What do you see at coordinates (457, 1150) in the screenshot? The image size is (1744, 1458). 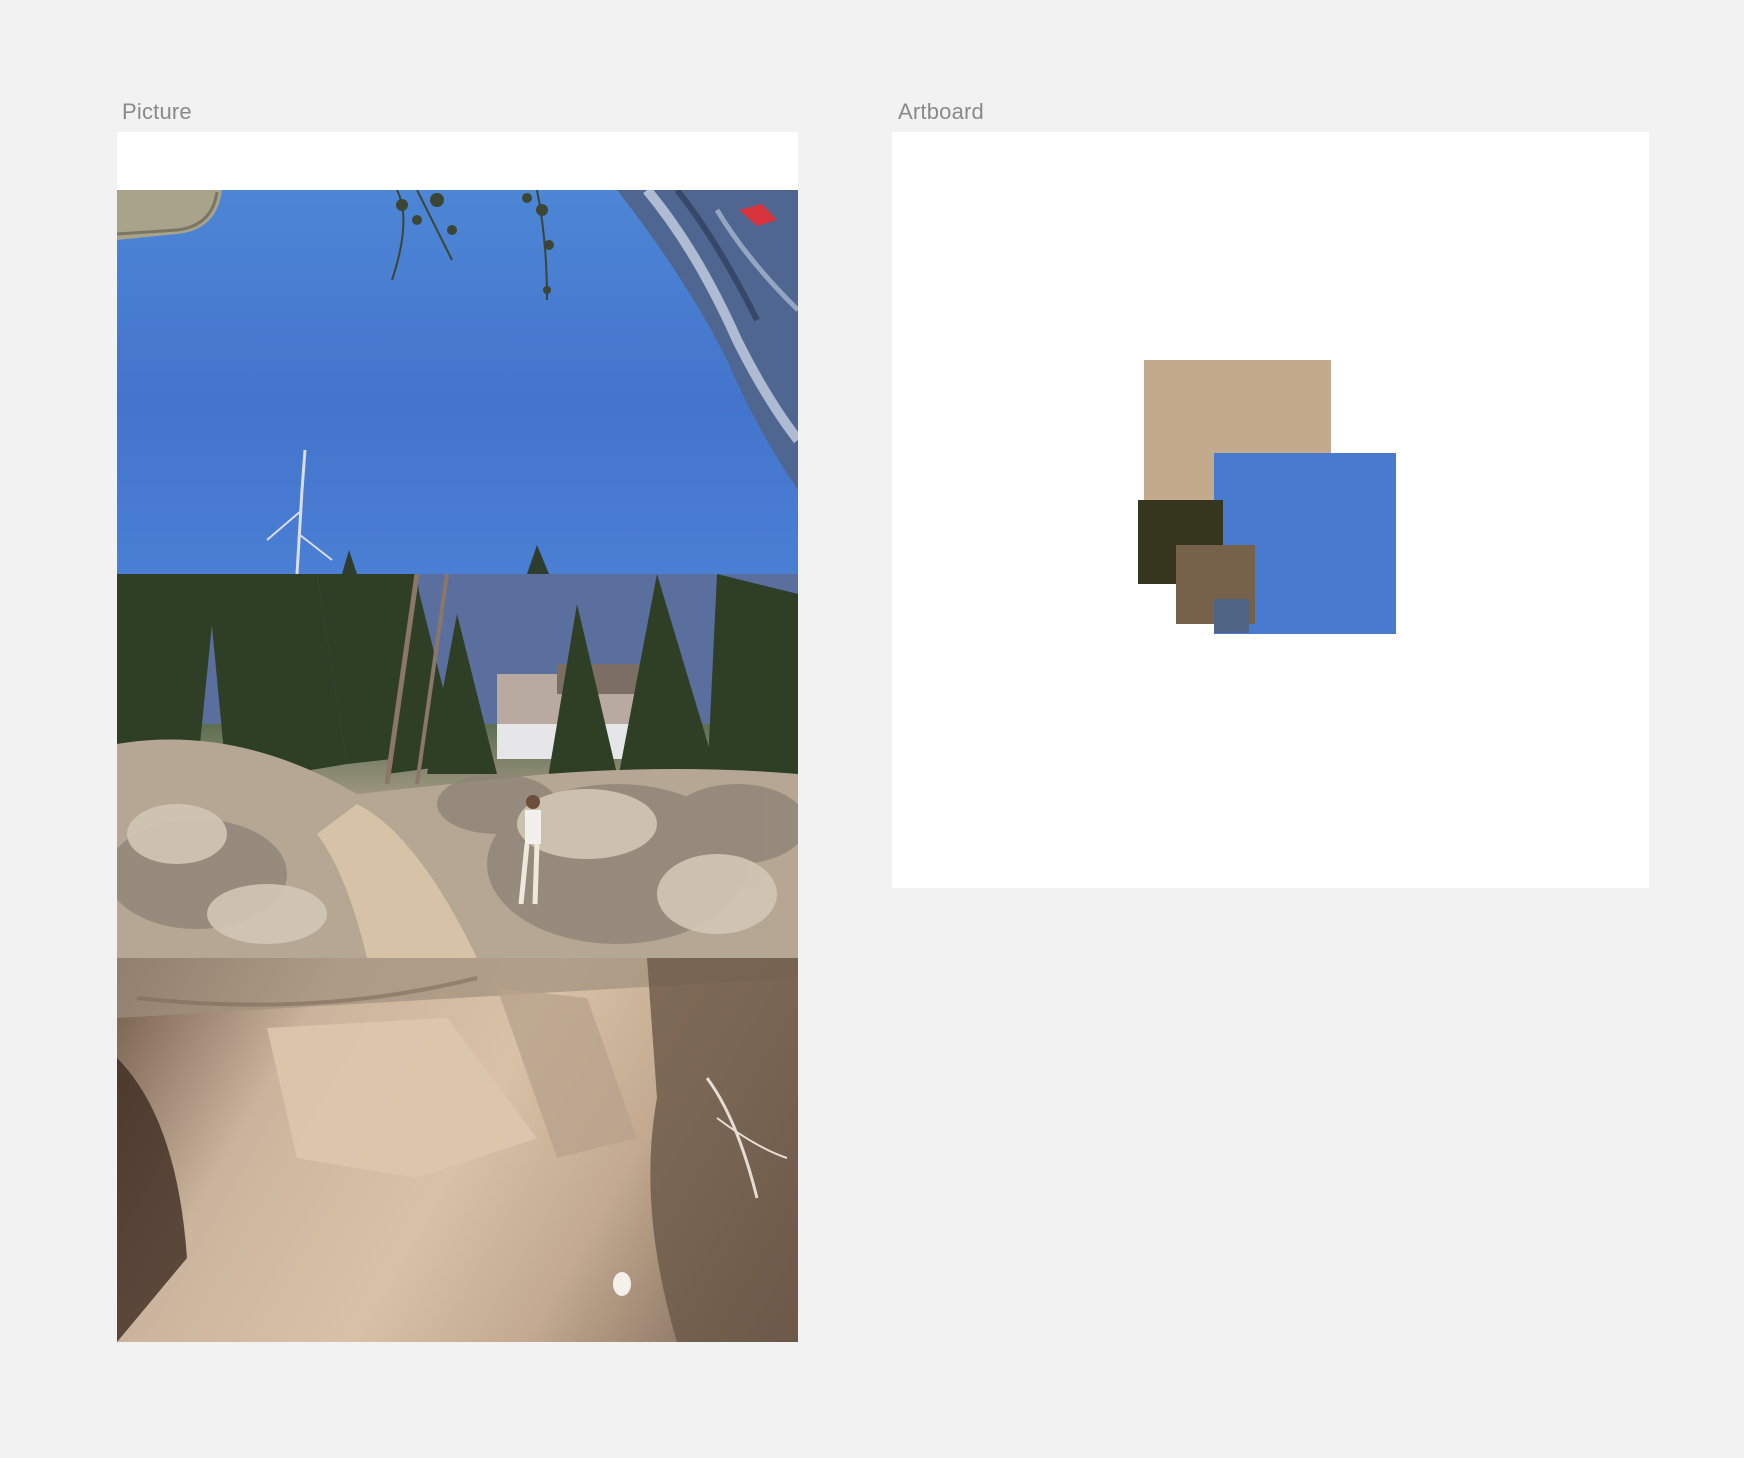 I see `ground-photo` at bounding box center [457, 1150].